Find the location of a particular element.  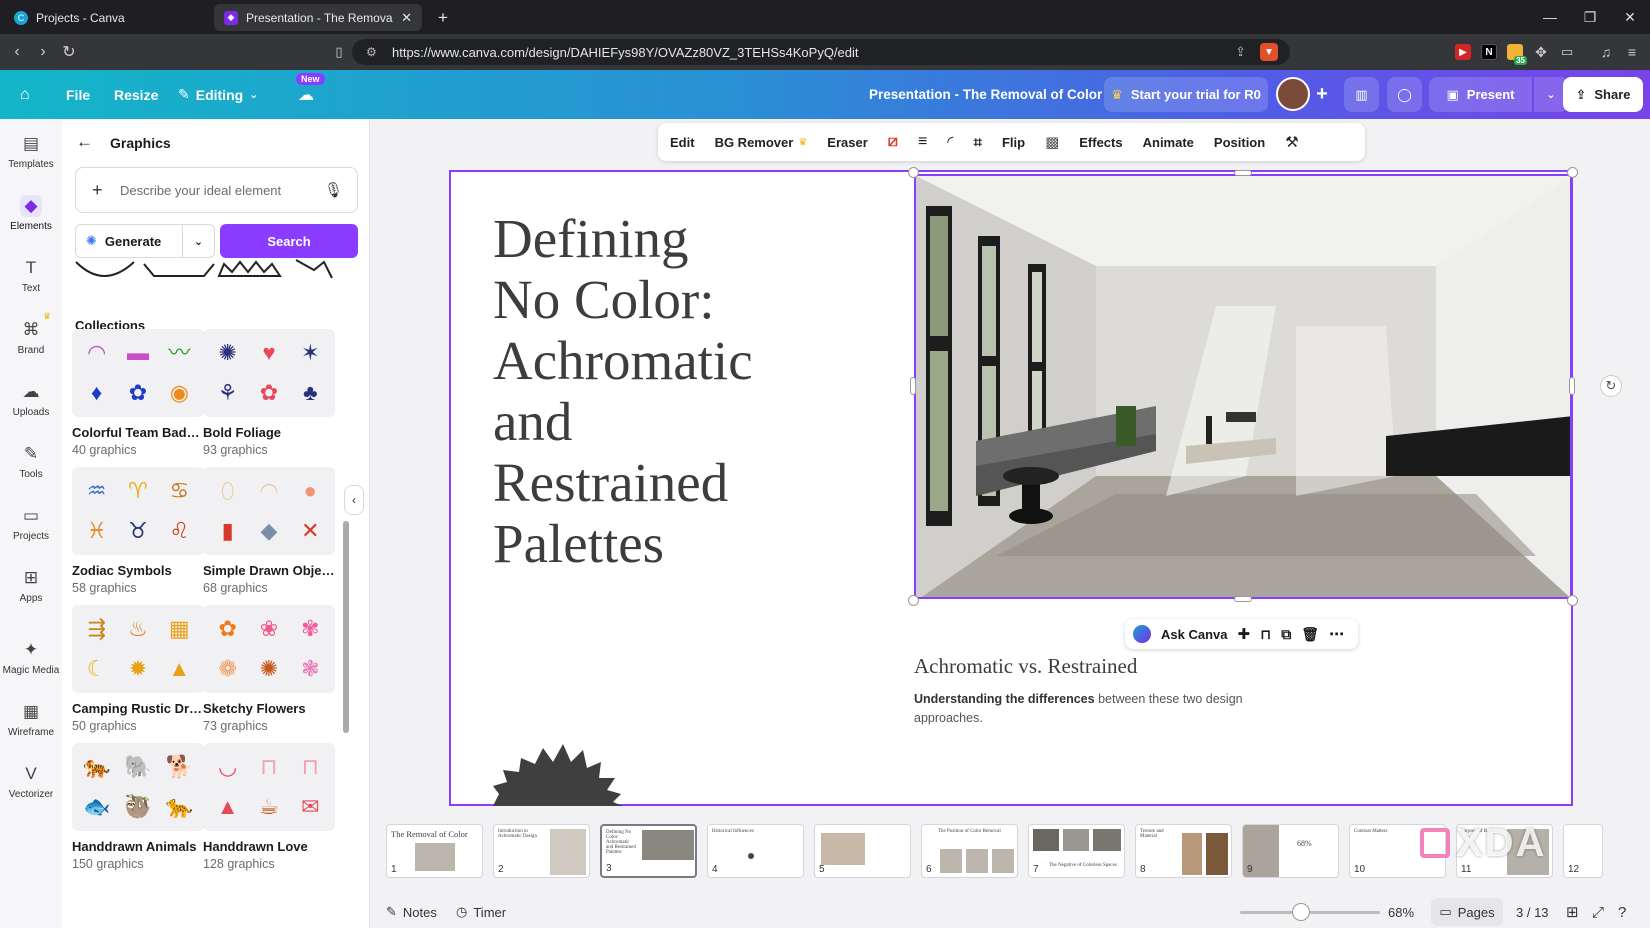

editing-mode-button: ✎ Editing ⌄ is located at coordinates (218, 94).